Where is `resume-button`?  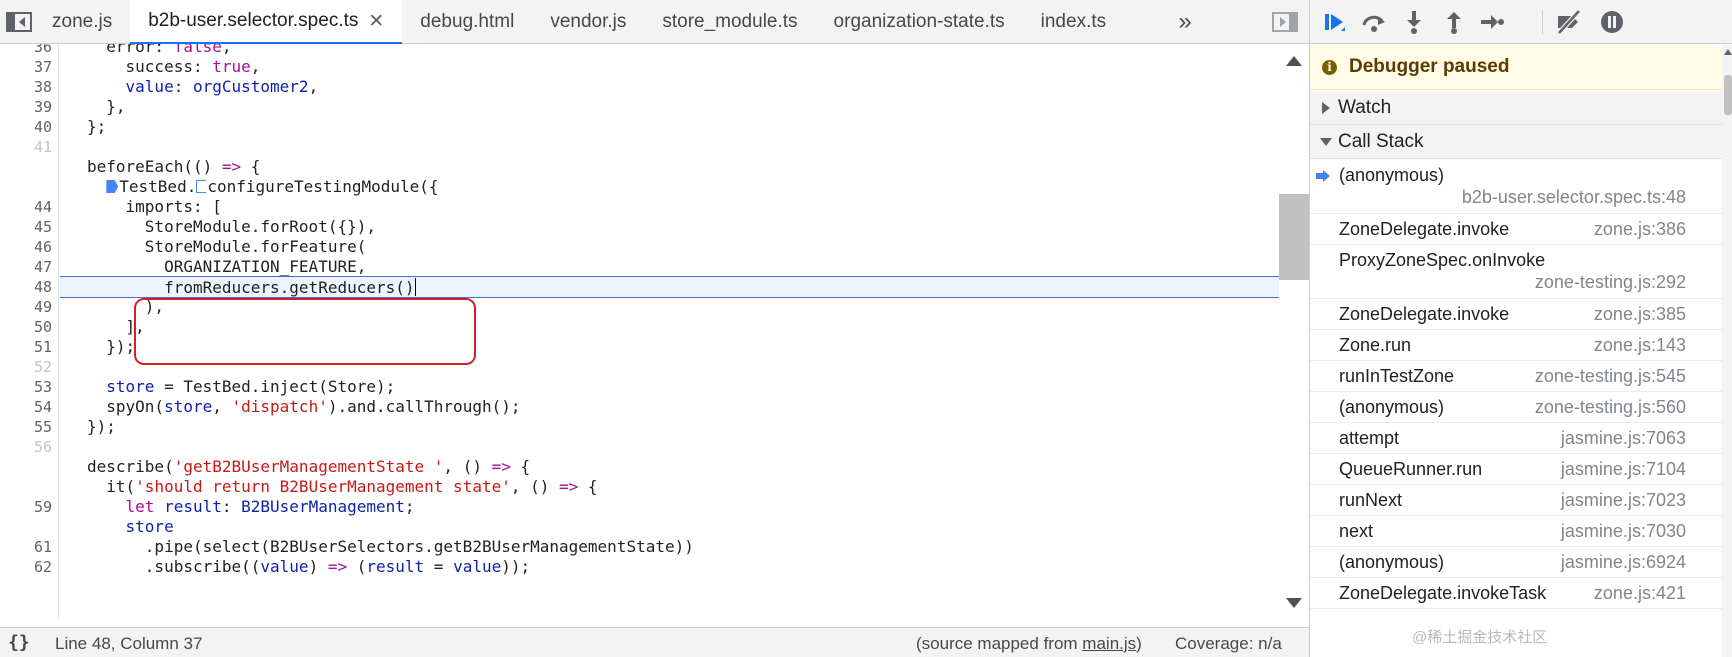
resume-button is located at coordinates (1334, 22).